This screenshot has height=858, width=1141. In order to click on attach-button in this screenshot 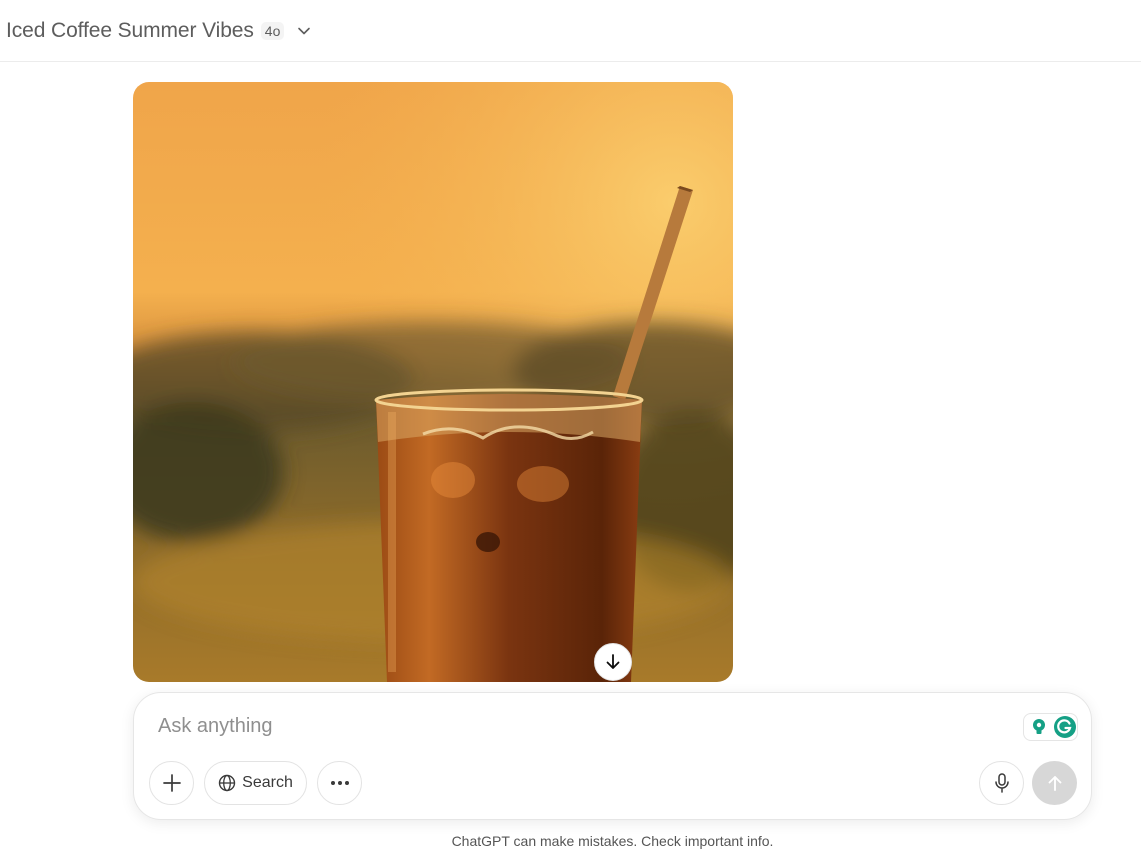, I will do `click(171, 783)`.